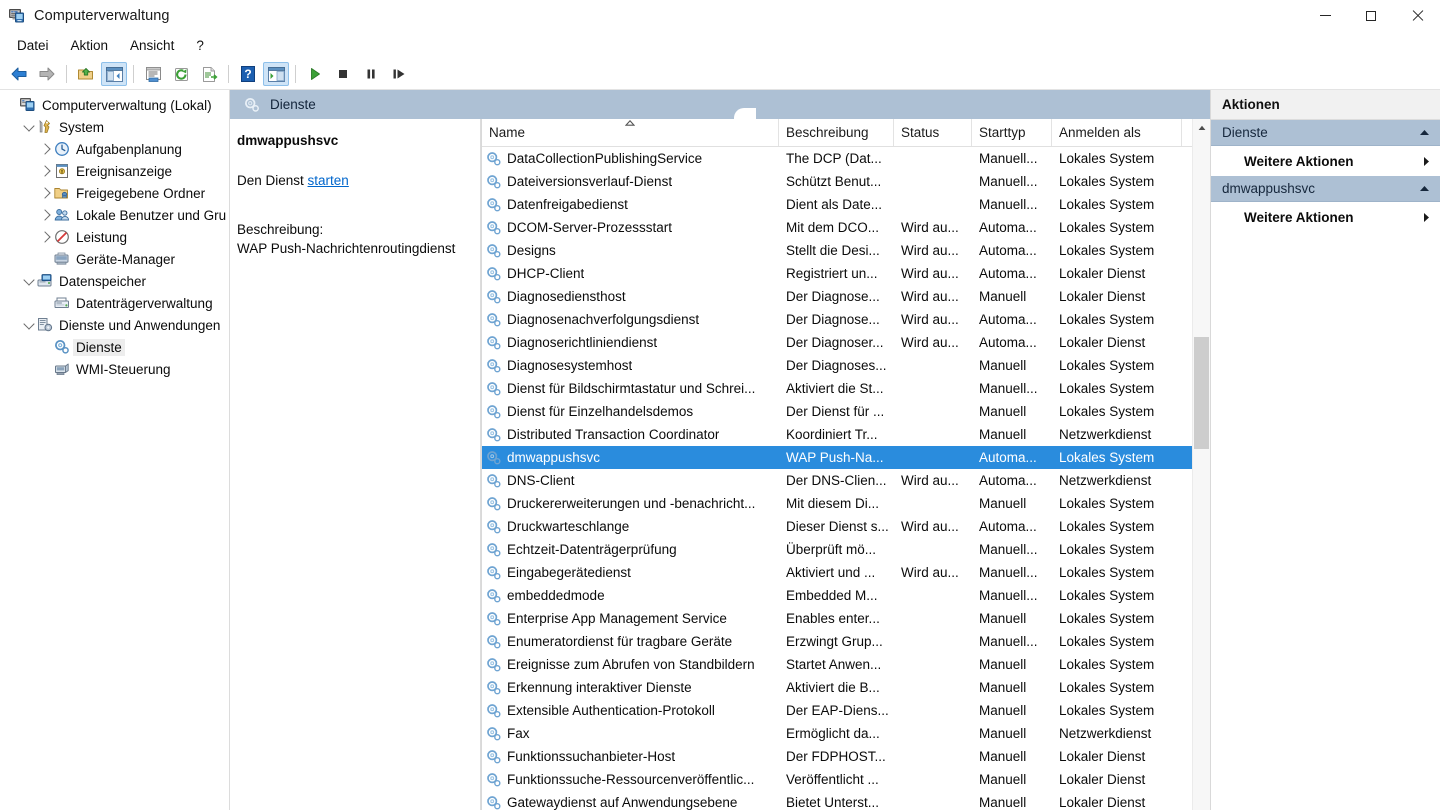 The image size is (1440, 810). I want to click on menu-datei: Datei, so click(33, 45).